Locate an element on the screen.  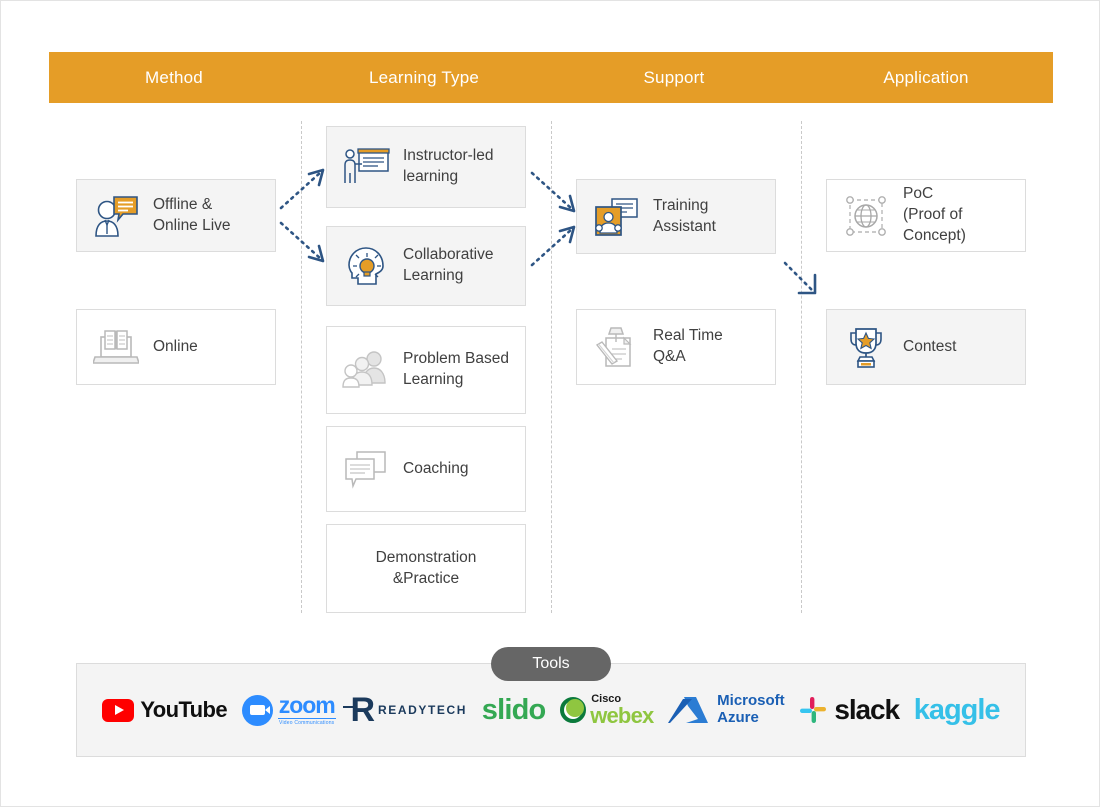
card-collaborative-learning: Collaborative Learning is located at coordinates (426, 266).